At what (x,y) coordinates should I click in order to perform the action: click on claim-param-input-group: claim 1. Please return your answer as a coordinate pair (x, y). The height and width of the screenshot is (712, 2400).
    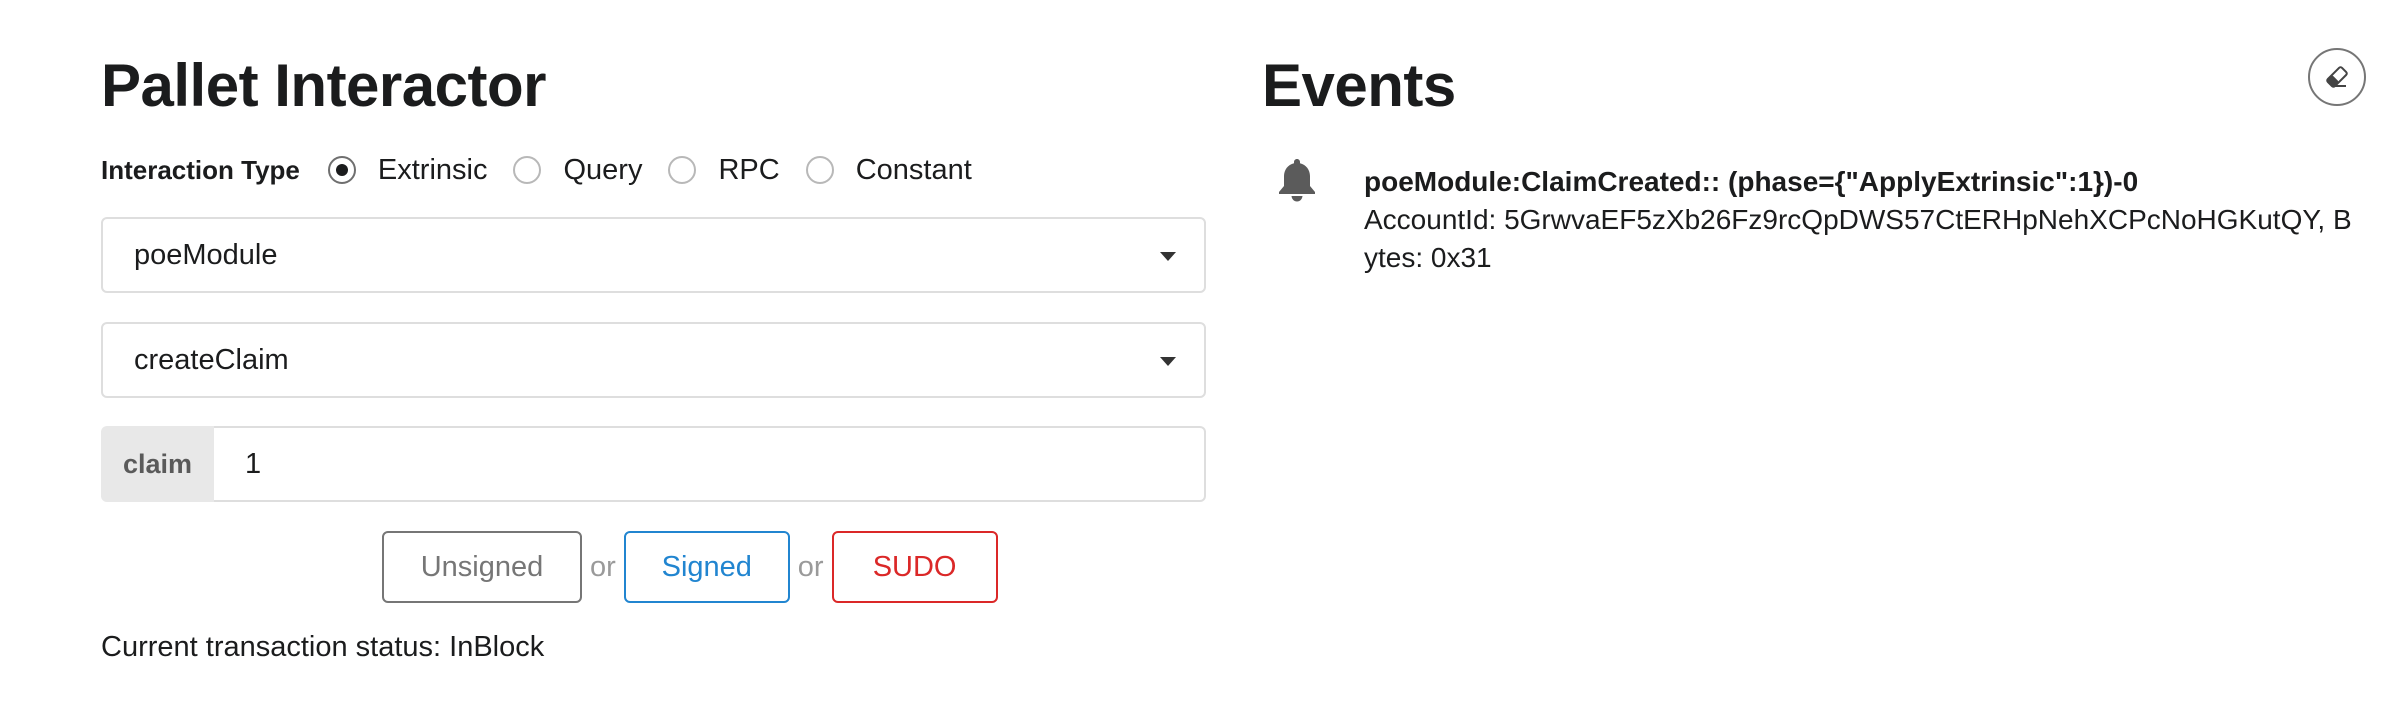
    Looking at the image, I should click on (653, 464).